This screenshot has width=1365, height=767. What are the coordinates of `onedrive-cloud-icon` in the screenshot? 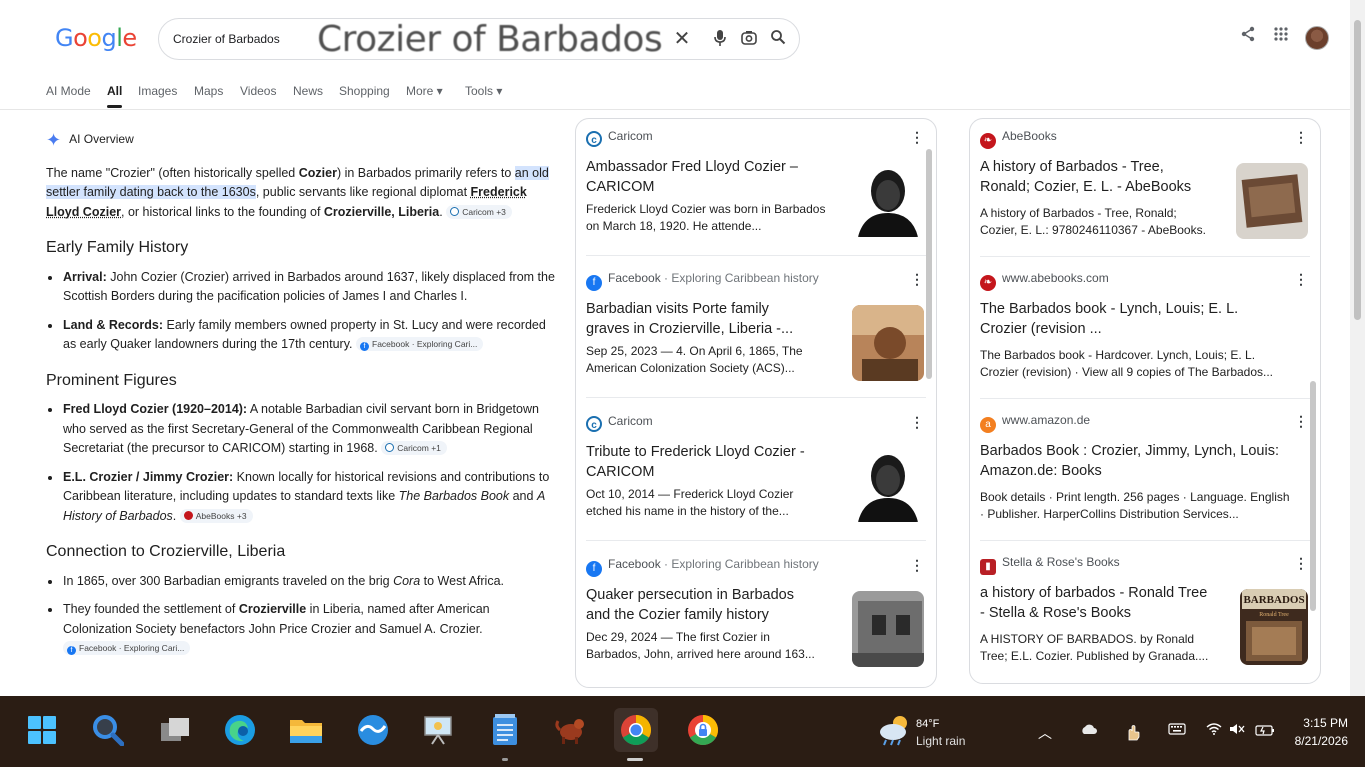 It's located at (1089, 730).